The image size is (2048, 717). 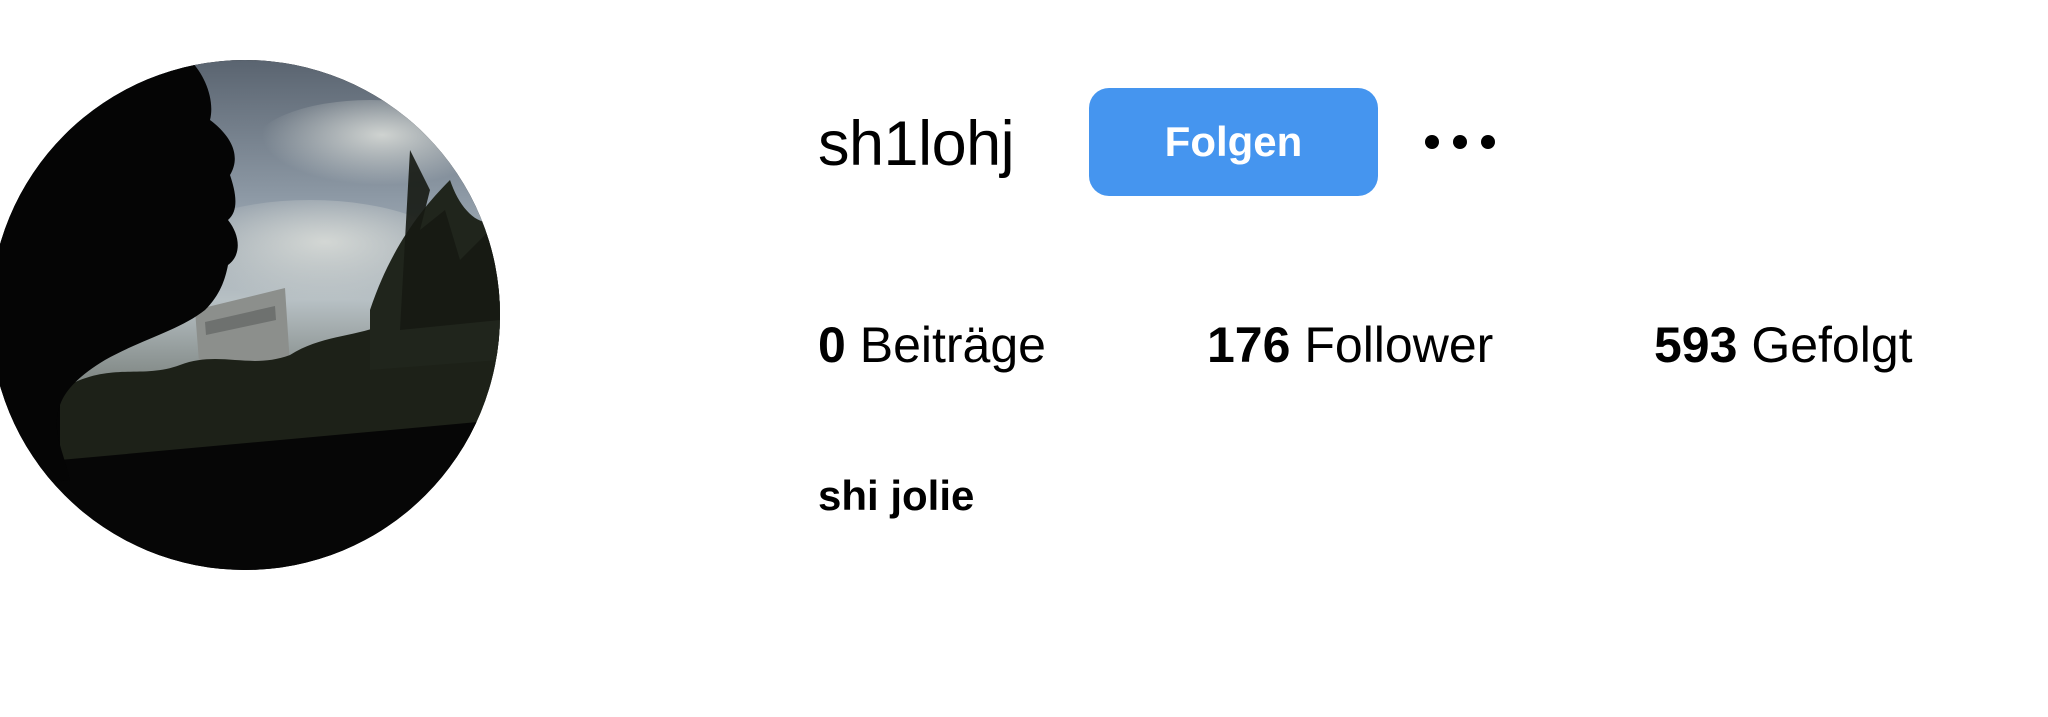 I want to click on following-link: 593 Gefolgt, so click(x=1783, y=345).